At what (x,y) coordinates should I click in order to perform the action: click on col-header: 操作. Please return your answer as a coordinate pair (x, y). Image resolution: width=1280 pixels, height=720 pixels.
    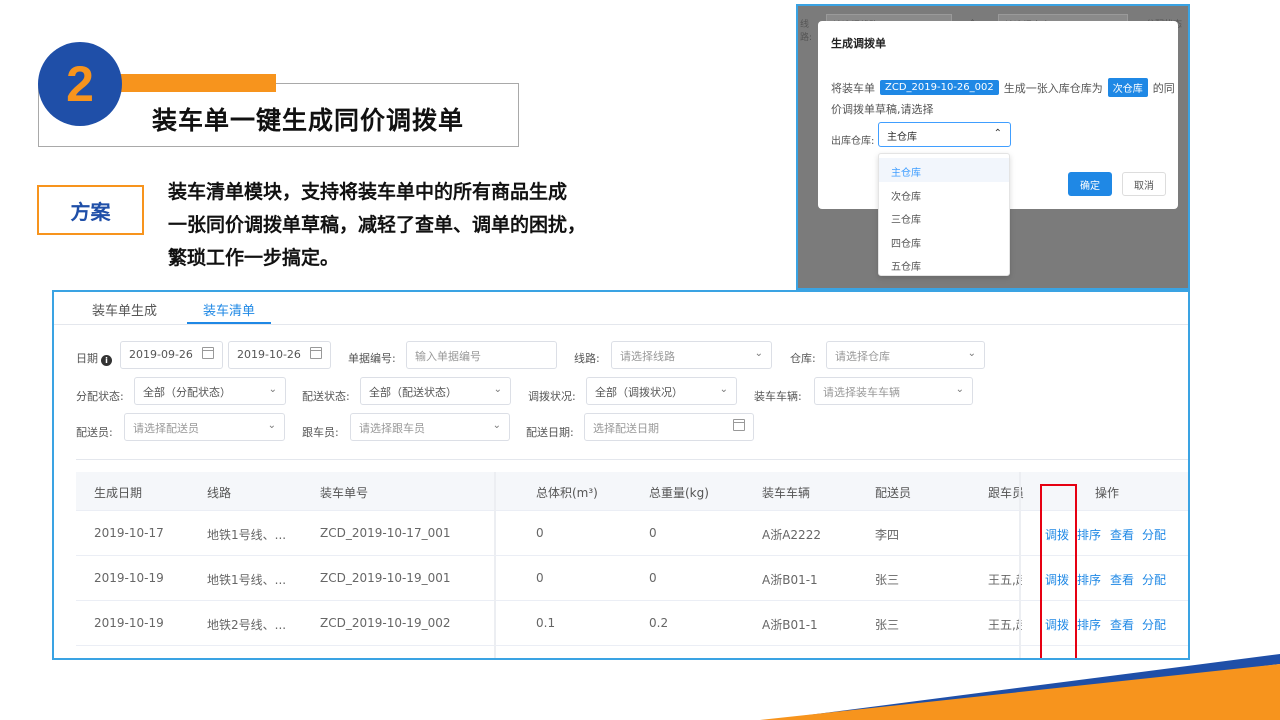
    Looking at the image, I should click on (1107, 493).